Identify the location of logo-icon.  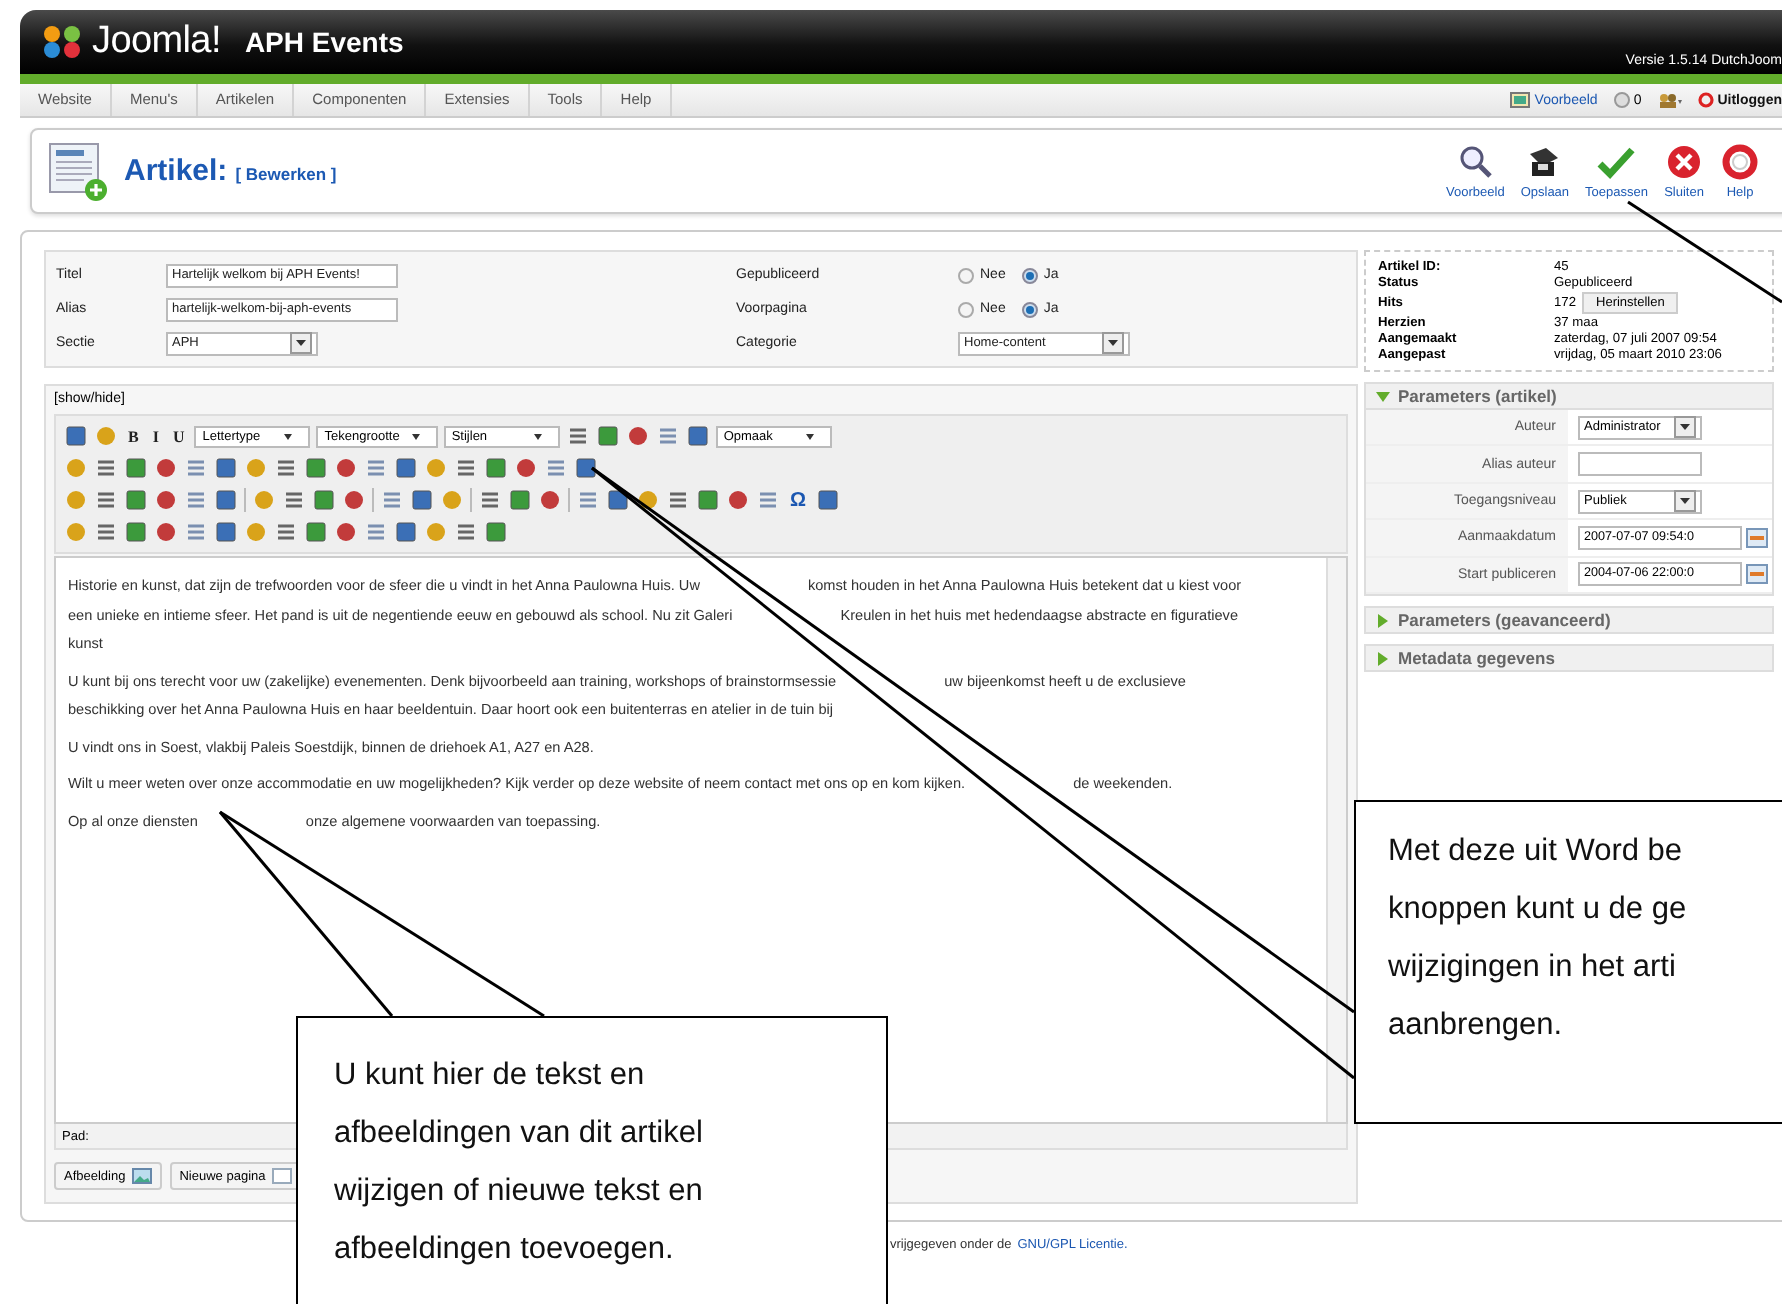
(62, 42).